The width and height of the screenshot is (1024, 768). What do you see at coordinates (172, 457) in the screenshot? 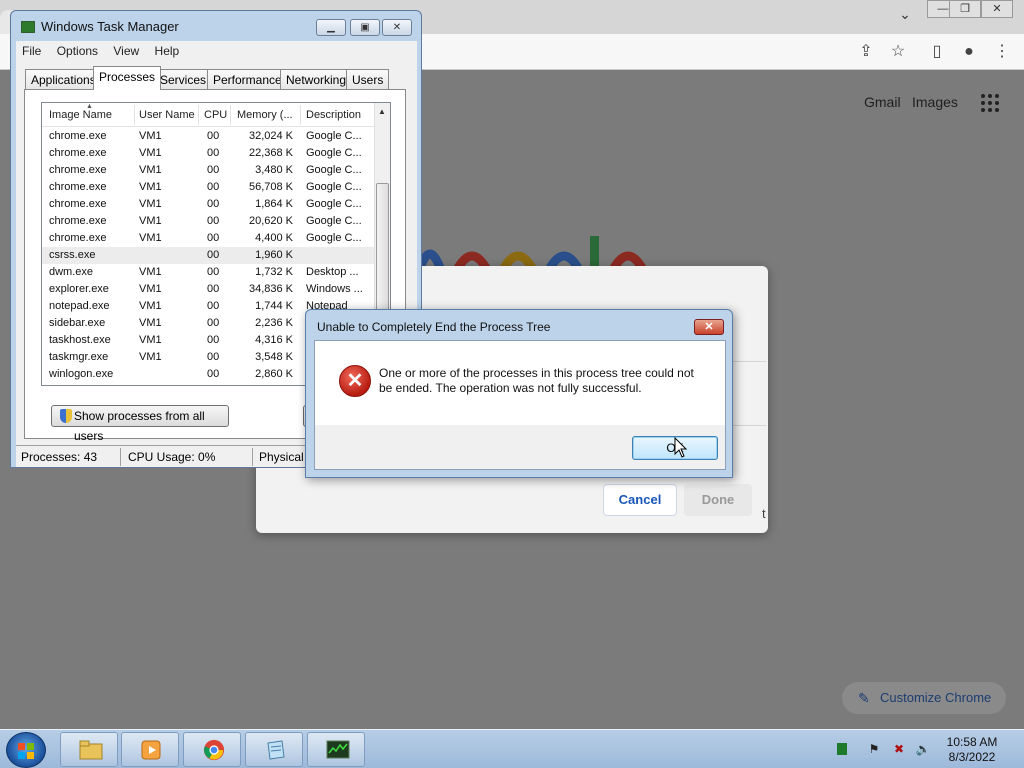
I see `status-cpu-usage: CPU Usage: 0%` at bounding box center [172, 457].